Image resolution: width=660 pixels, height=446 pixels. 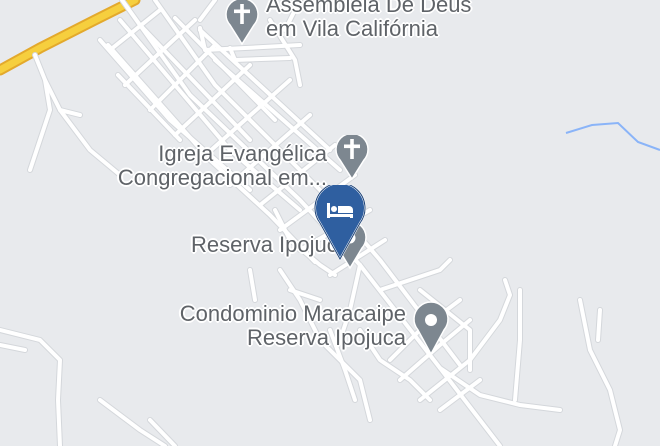 What do you see at coordinates (242, 153) in the screenshot?
I see `place-label-line1: Igreja Evangélica` at bounding box center [242, 153].